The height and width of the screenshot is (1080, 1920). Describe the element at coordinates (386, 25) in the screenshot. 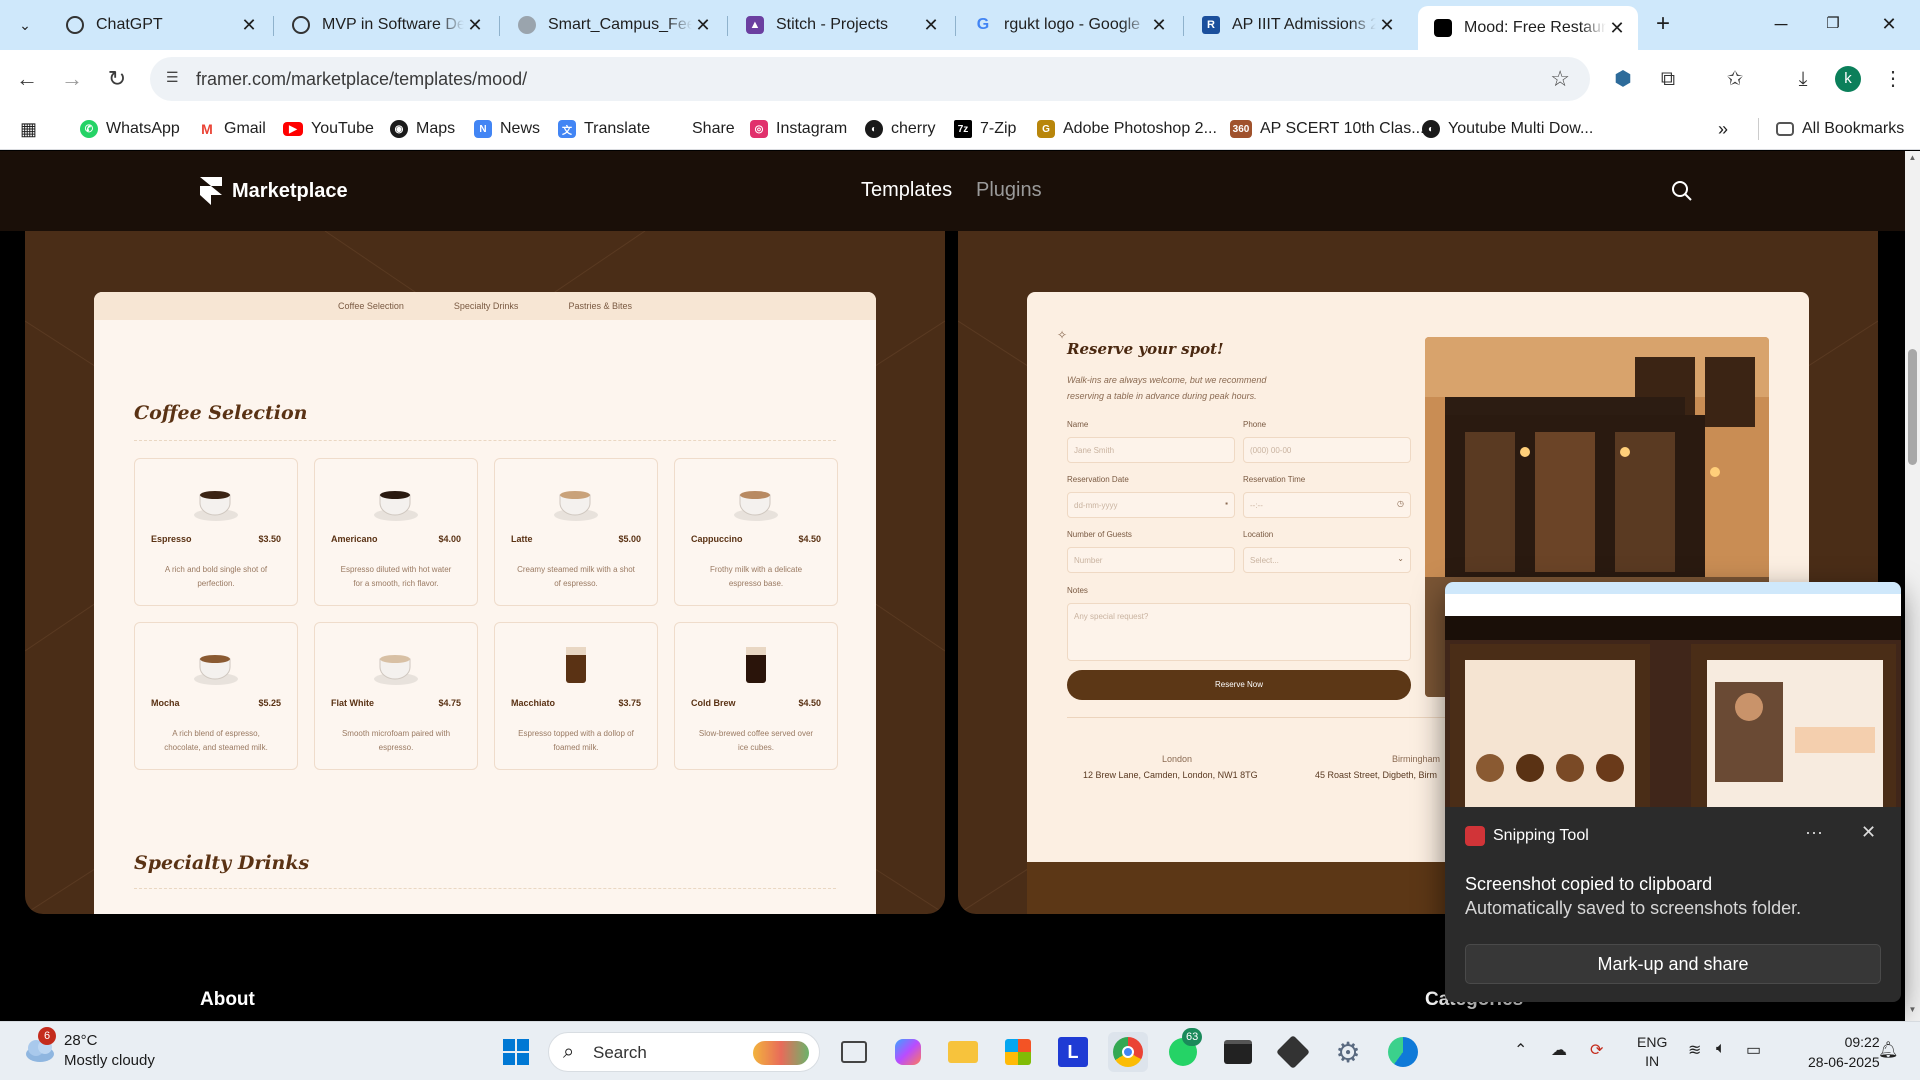

I see `tab-mvp: MVP in Software Dev ✕` at that location.